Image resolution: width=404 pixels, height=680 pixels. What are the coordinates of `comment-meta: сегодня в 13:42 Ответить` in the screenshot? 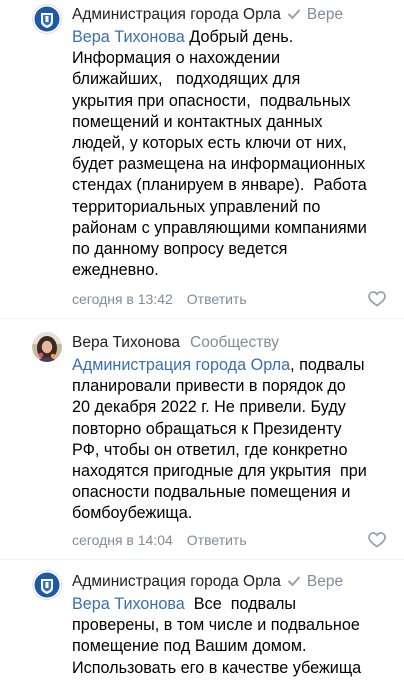 It's located at (229, 299).